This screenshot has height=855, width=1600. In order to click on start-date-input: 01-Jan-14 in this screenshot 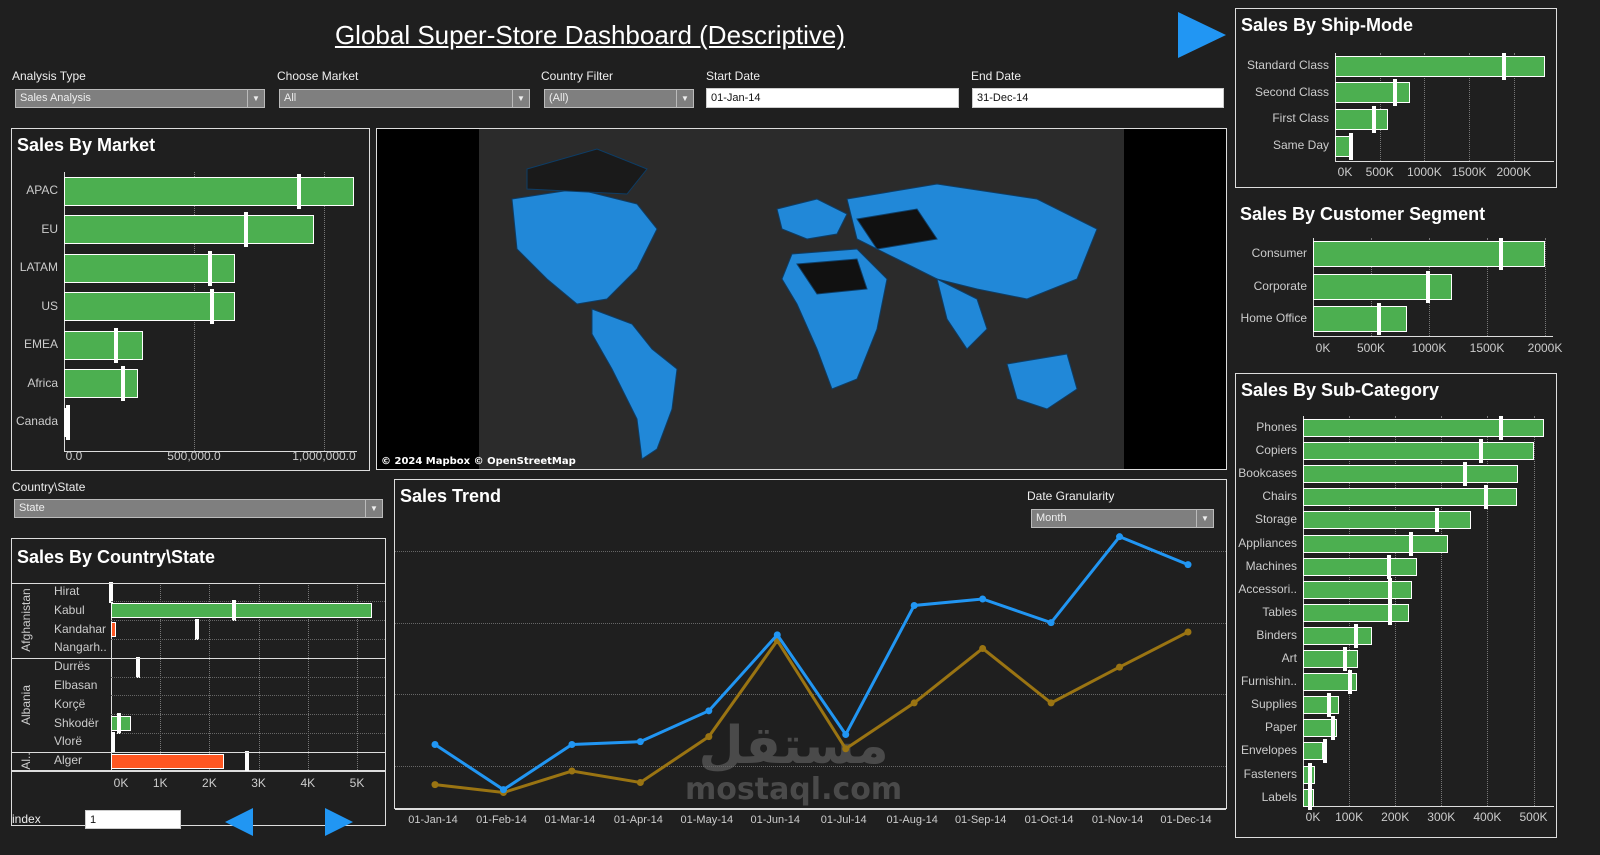, I will do `click(832, 98)`.